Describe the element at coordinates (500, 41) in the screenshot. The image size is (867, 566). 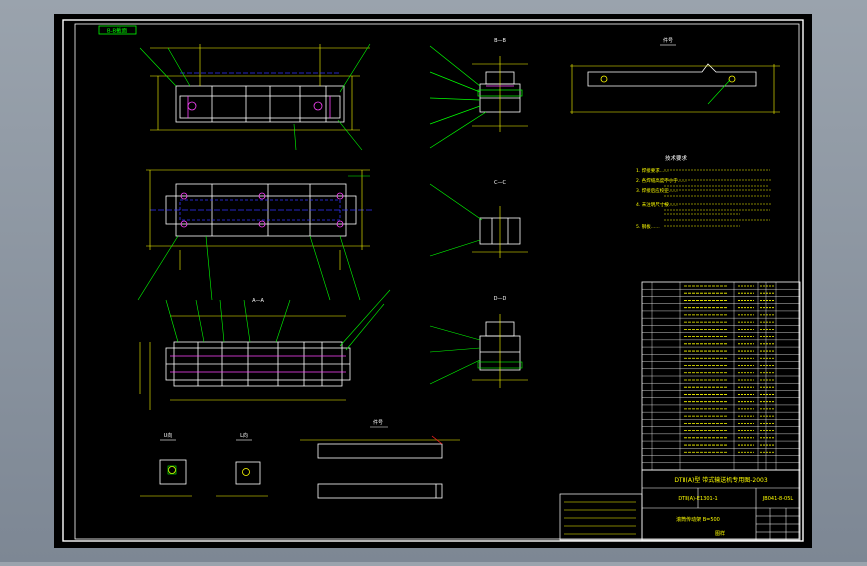
I see `view-label-b-b: B—B` at that location.